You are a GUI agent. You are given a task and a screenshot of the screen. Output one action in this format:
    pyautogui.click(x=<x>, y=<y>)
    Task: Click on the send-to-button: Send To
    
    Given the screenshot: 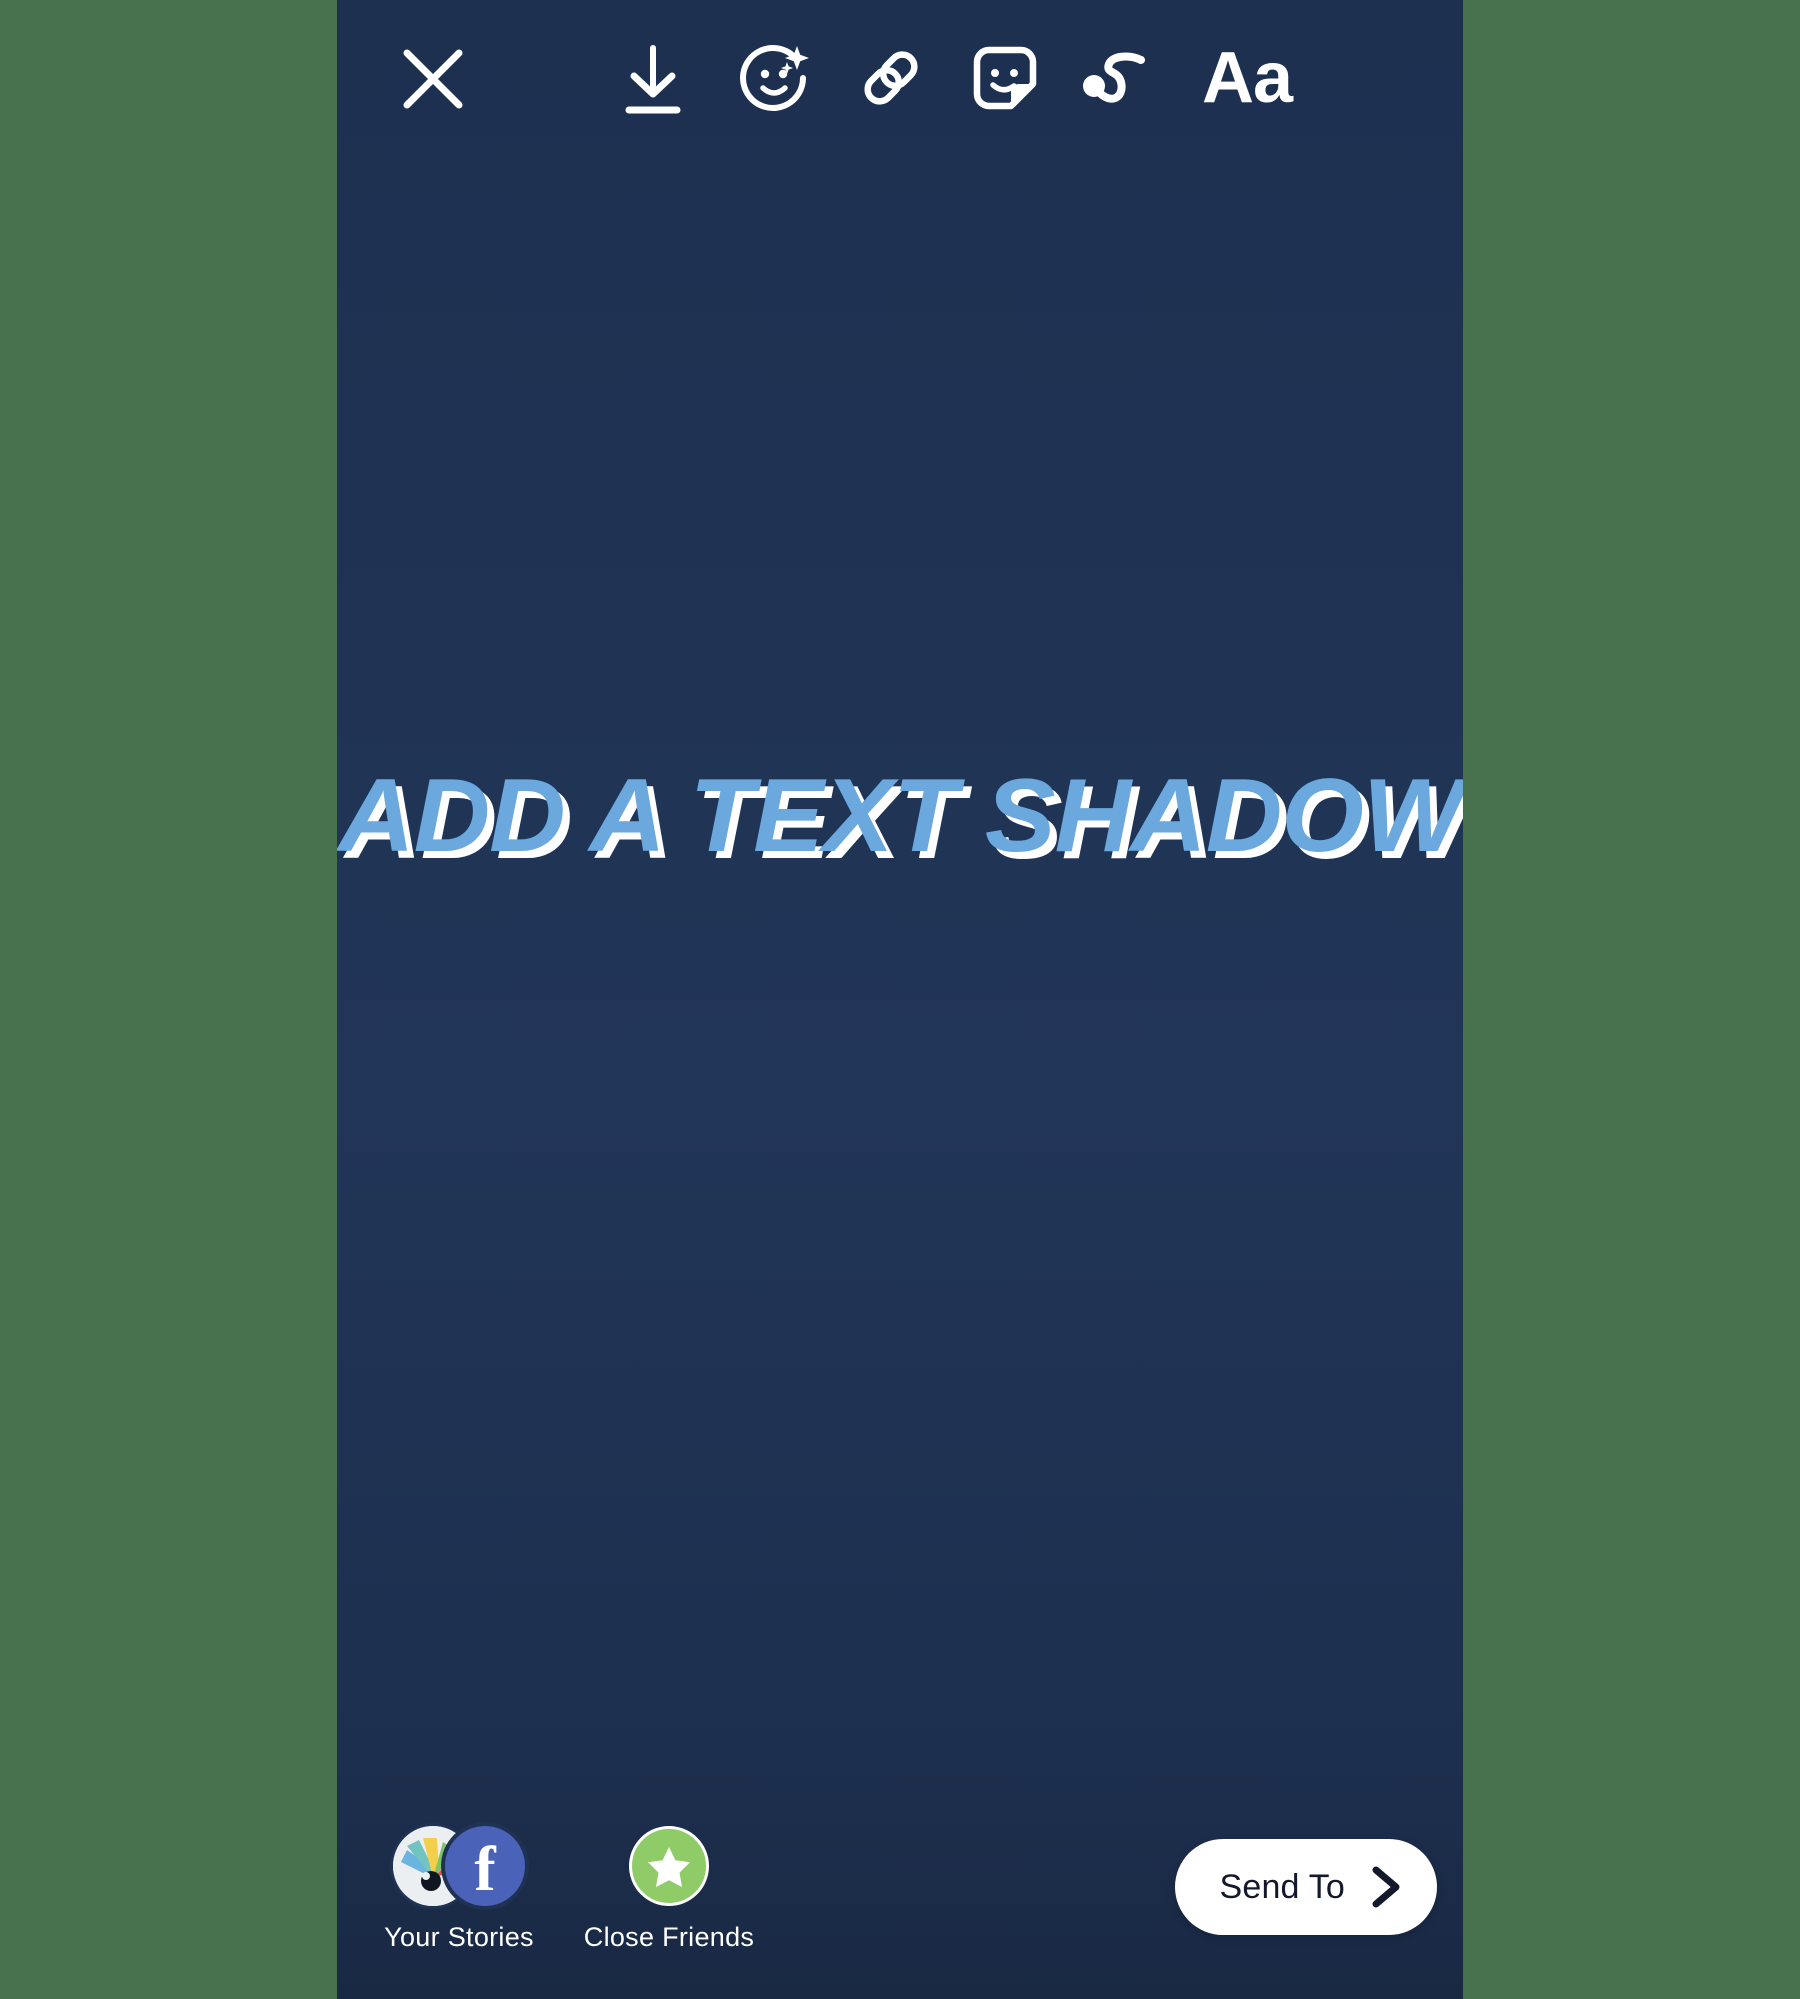 What is the action you would take?
    pyautogui.click(x=1306, y=1887)
    